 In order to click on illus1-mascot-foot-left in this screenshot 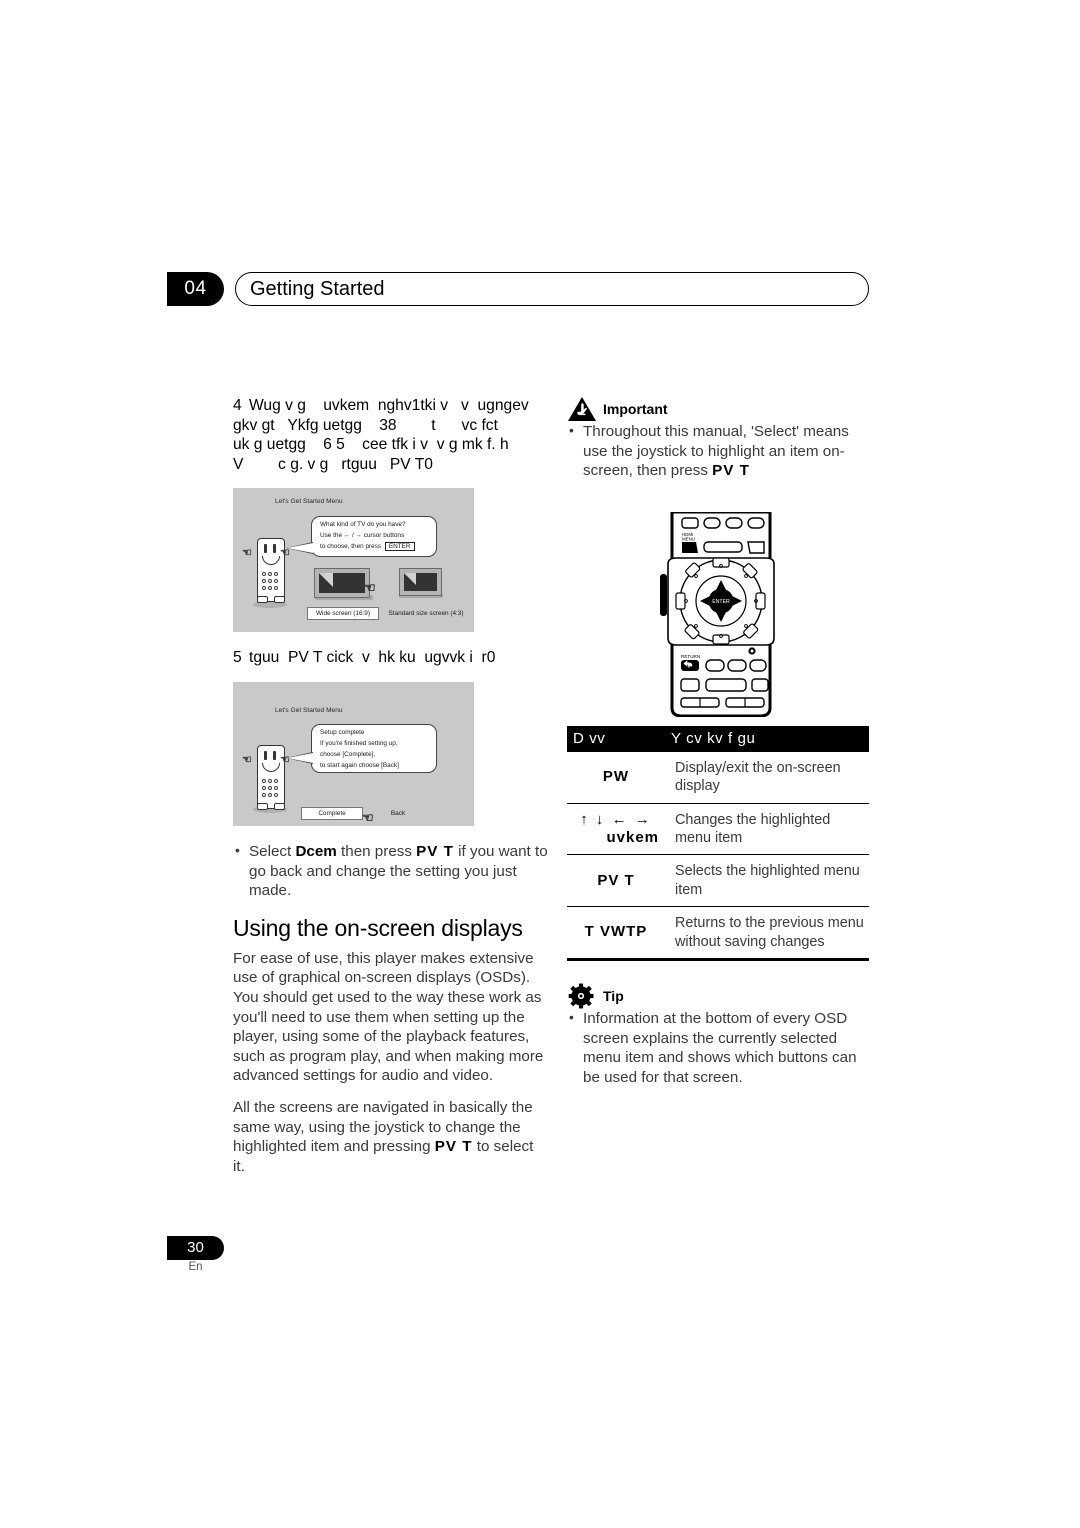, I will do `click(262, 600)`.